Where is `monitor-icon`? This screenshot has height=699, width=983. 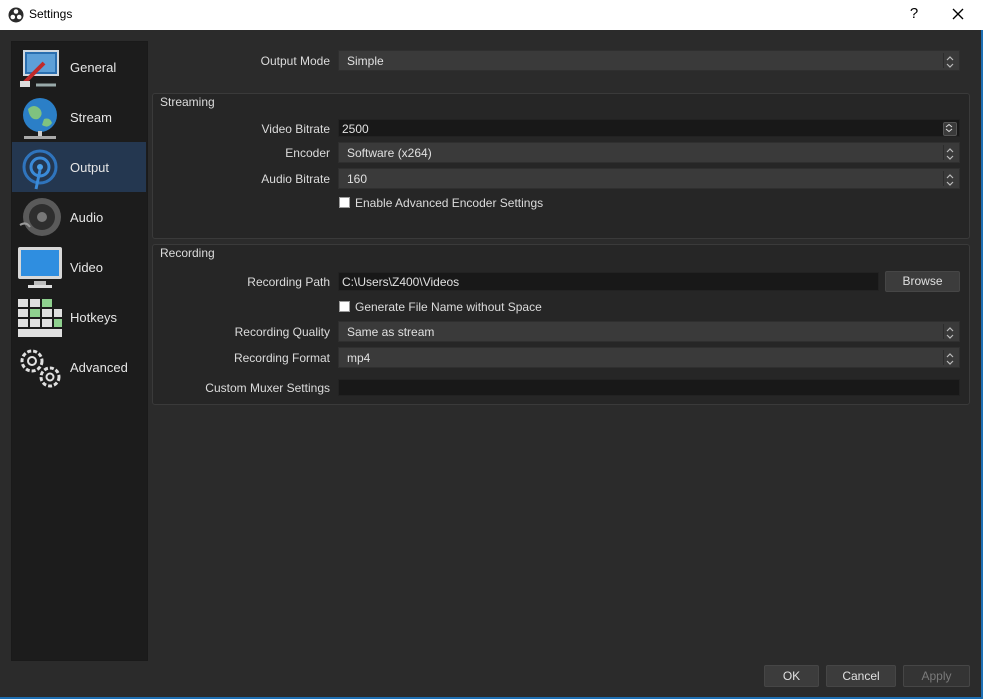
monitor-icon is located at coordinates (40, 267).